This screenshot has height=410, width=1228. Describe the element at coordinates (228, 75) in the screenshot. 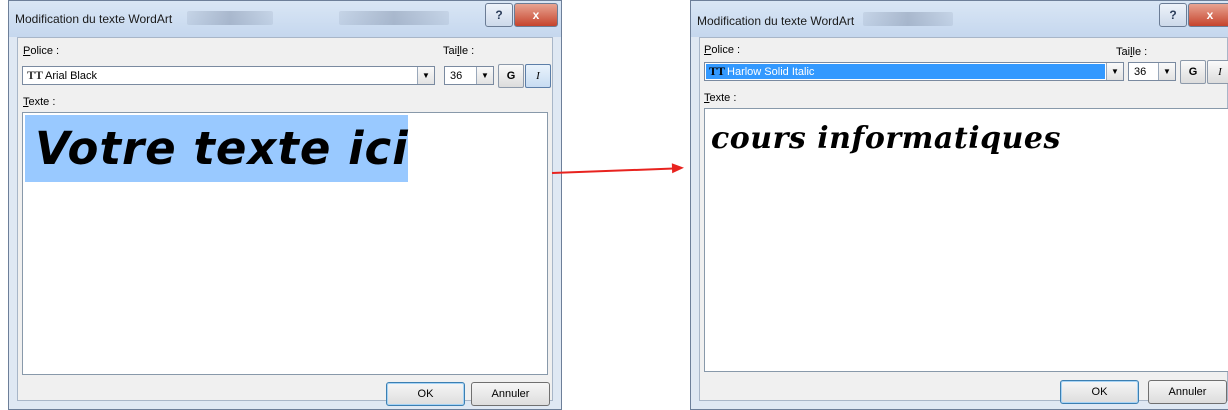

I see `font-combo: TT Arial Black ▼` at that location.